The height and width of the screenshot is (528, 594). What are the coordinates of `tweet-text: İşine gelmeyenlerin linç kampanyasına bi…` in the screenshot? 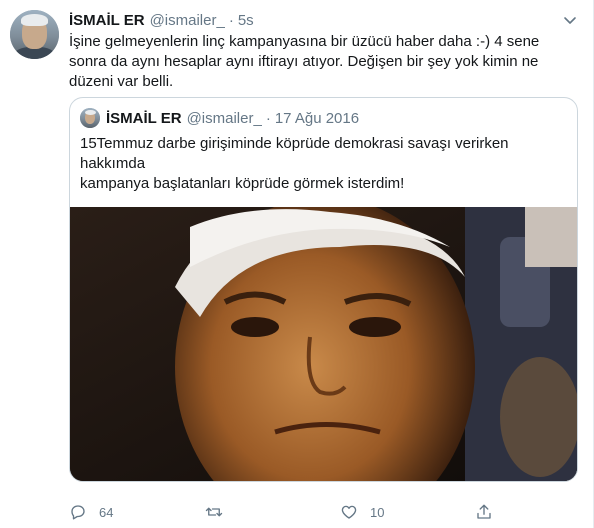 It's located at (304, 61).